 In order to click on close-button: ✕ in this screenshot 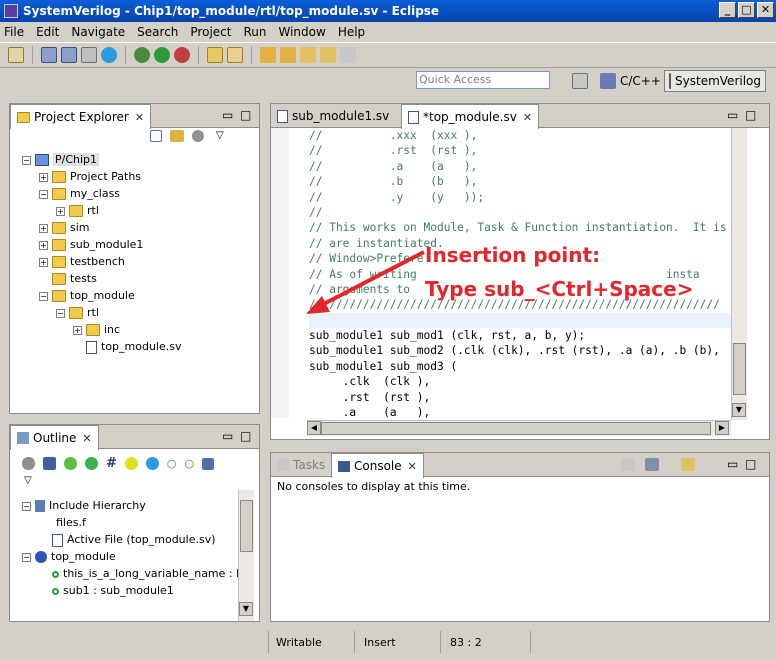, I will do `click(765, 10)`.